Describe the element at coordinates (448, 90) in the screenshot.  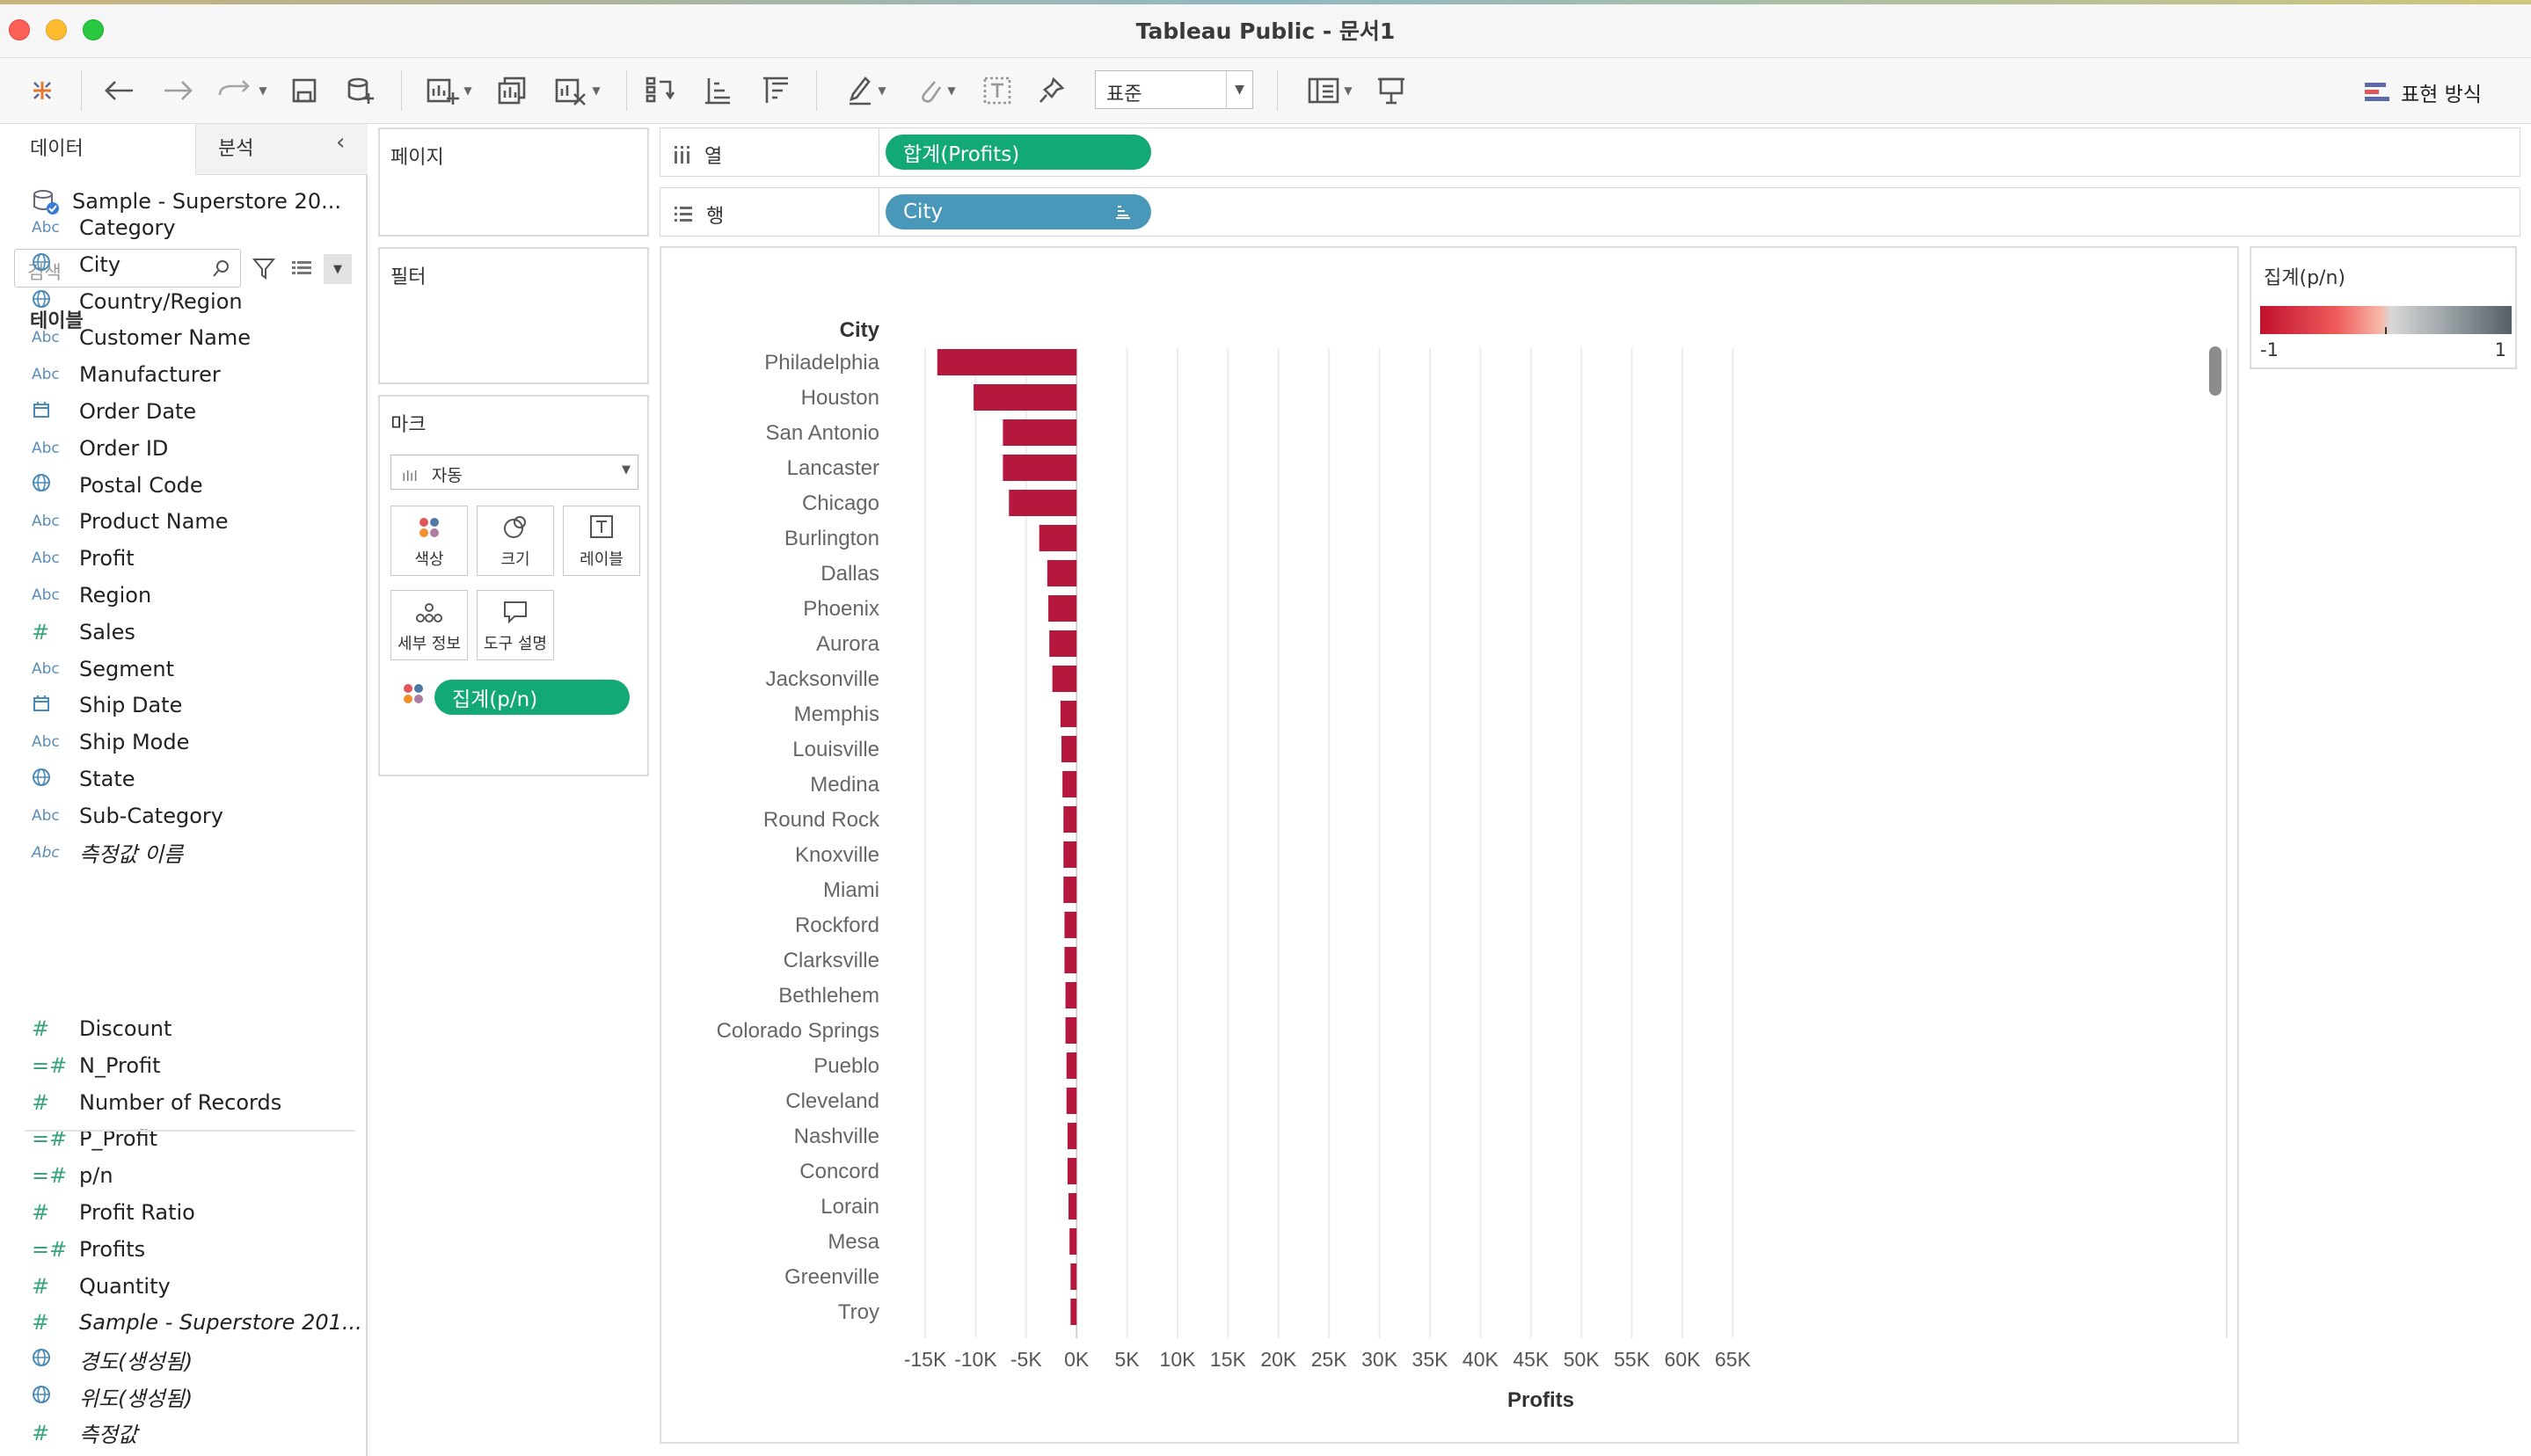
I see `new-worksheet-icon: ▼` at that location.